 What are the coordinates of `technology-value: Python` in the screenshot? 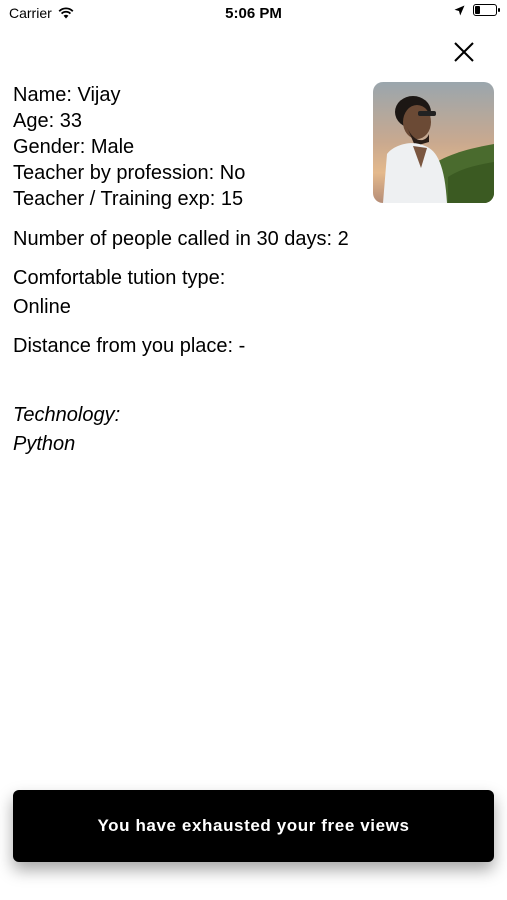 It's located at (44, 444).